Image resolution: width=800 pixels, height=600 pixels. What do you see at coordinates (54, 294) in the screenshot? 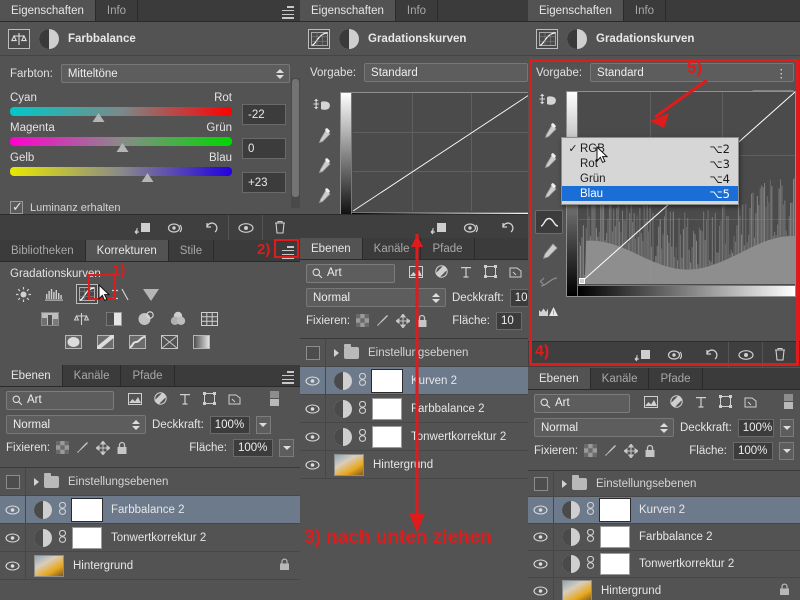
I see `levels-icon` at bounding box center [54, 294].